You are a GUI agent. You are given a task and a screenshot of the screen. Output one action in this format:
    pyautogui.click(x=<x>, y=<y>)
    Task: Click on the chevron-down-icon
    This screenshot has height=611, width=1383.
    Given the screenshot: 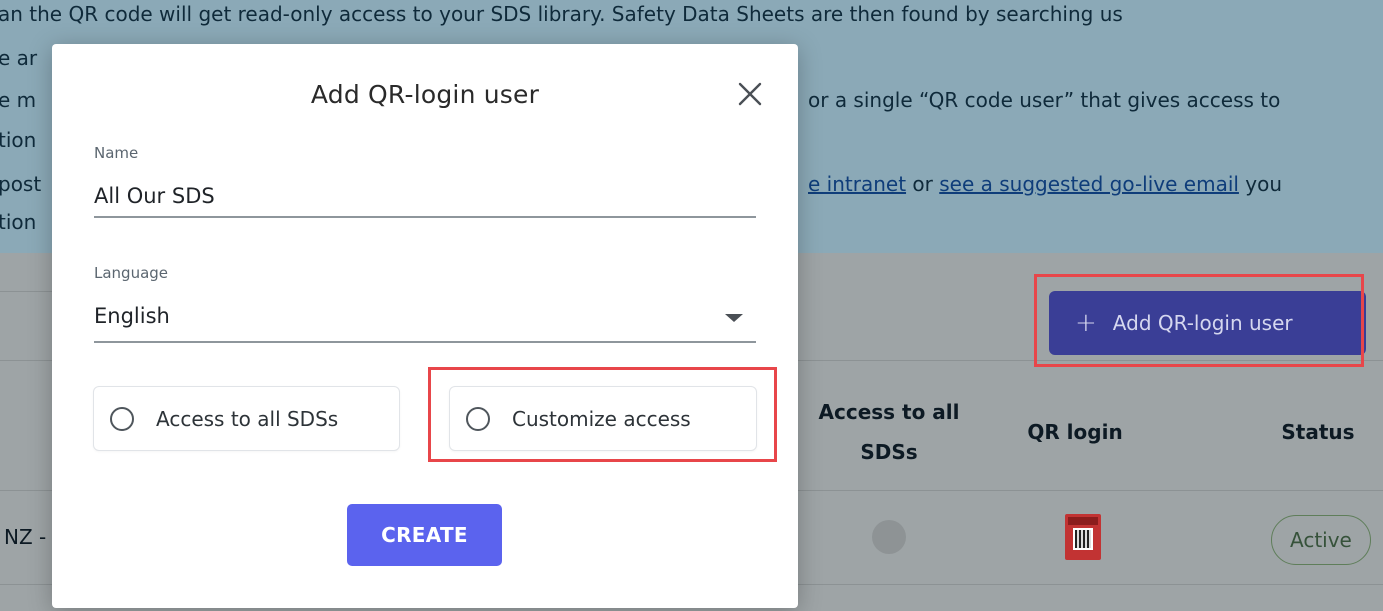 What is the action you would take?
    pyautogui.click(x=734, y=318)
    